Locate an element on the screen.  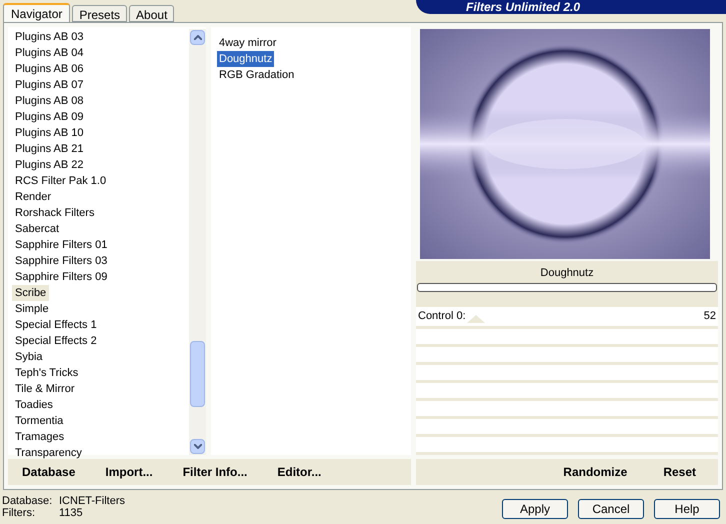
list-item: Plugins AB 07 is located at coordinates (49, 85).